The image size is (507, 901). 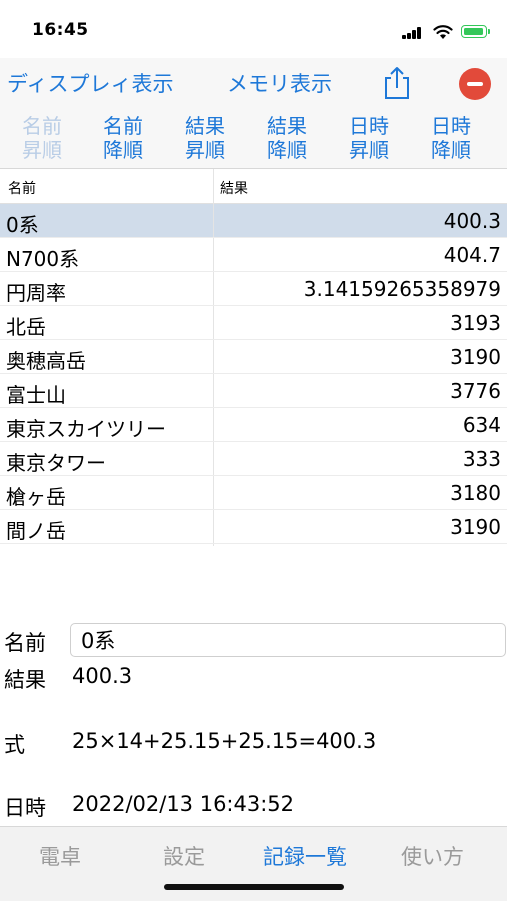 I want to click on tab-records: 記録一覧, so click(x=305, y=856).